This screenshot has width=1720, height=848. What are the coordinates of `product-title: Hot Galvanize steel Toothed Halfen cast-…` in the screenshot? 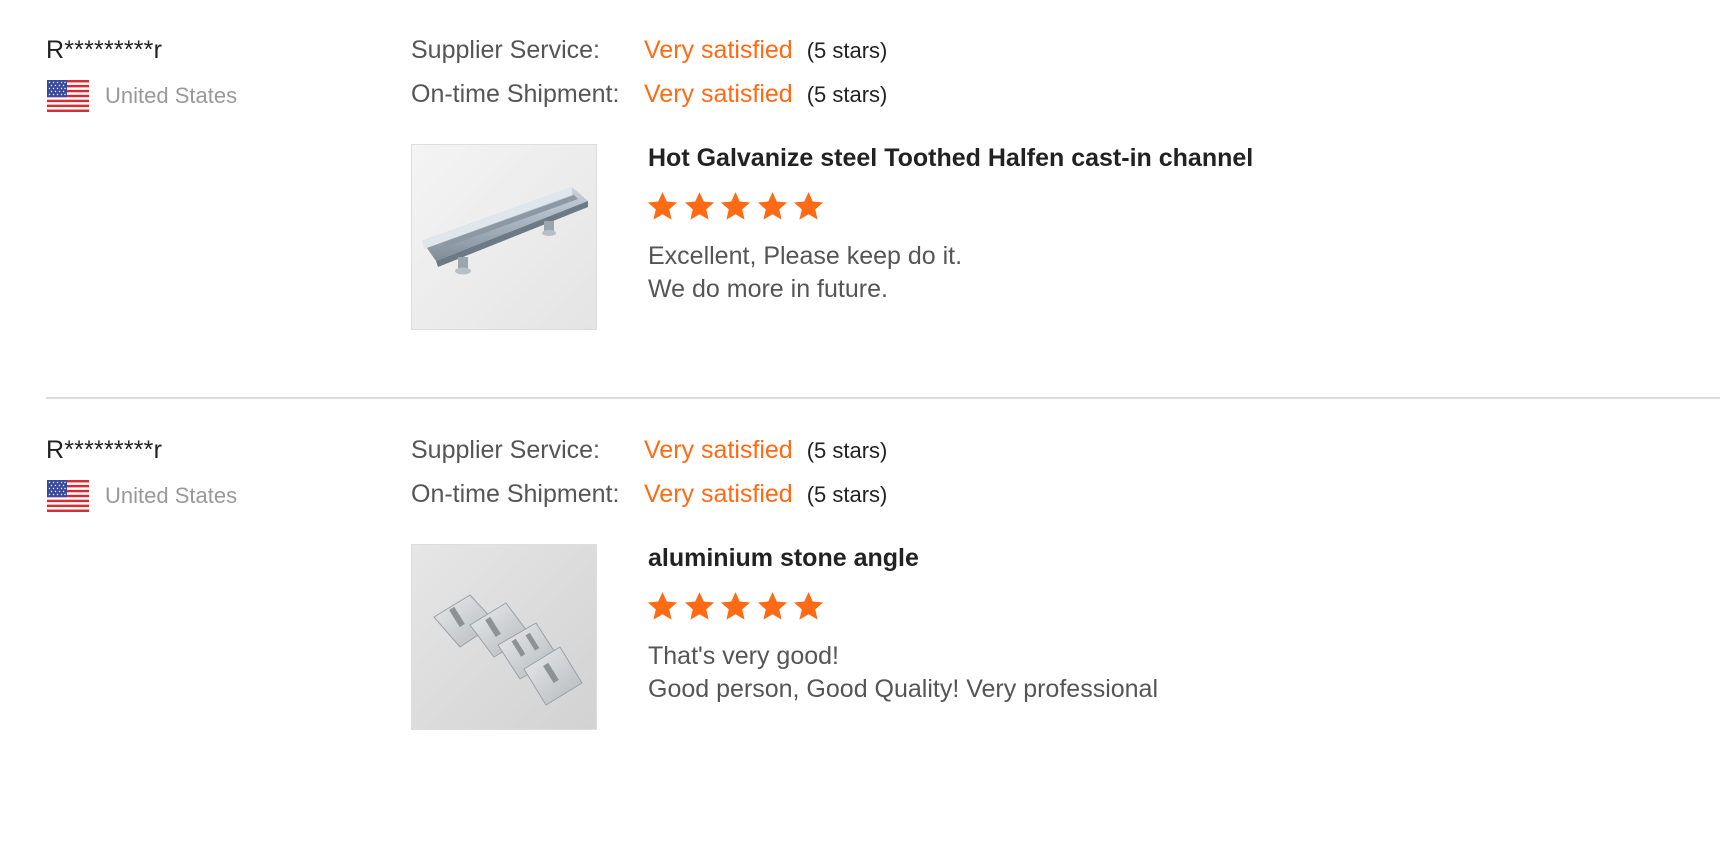 It's located at (950, 158).